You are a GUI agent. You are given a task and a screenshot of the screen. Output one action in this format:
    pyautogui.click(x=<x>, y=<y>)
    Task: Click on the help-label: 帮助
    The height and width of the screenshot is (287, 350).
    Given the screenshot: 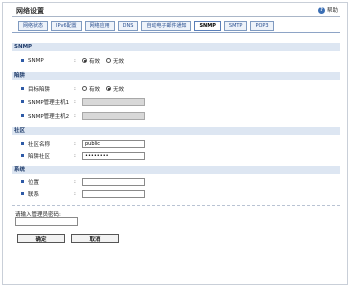 What is the action you would take?
    pyautogui.click(x=332, y=11)
    